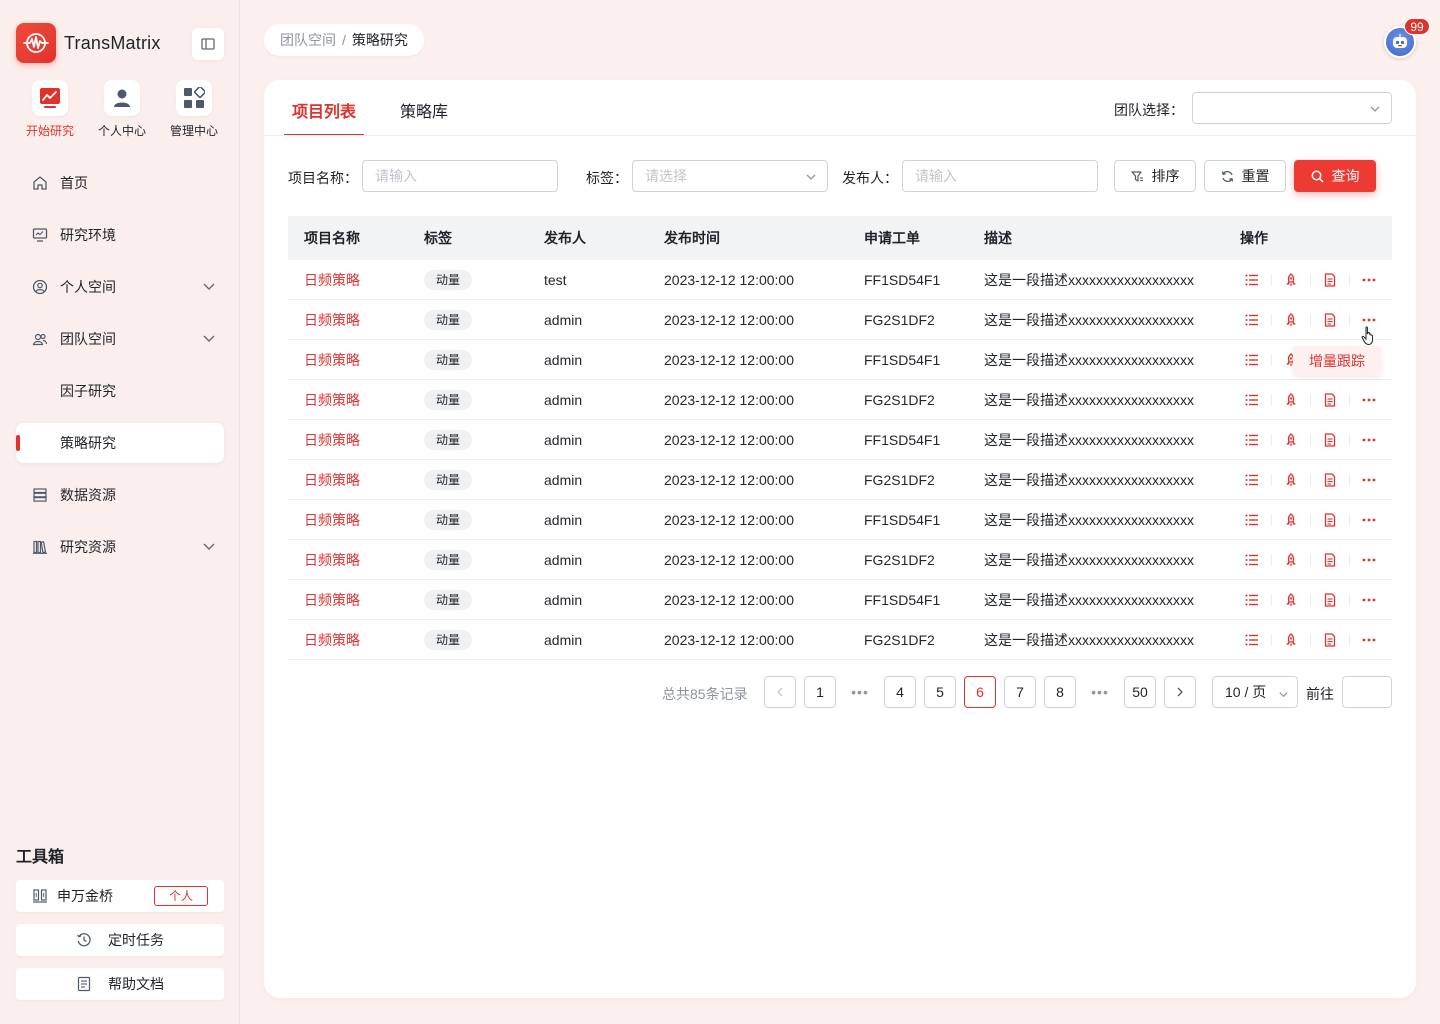  Describe the element at coordinates (40, 896) in the screenshot. I see `bridge-icon` at that location.